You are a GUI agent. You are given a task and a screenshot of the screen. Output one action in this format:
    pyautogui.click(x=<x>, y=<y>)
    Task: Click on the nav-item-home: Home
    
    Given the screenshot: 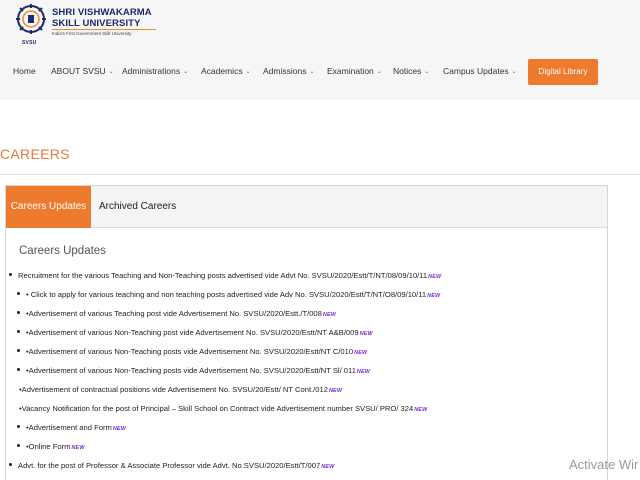 What is the action you would take?
    pyautogui.click(x=24, y=71)
    